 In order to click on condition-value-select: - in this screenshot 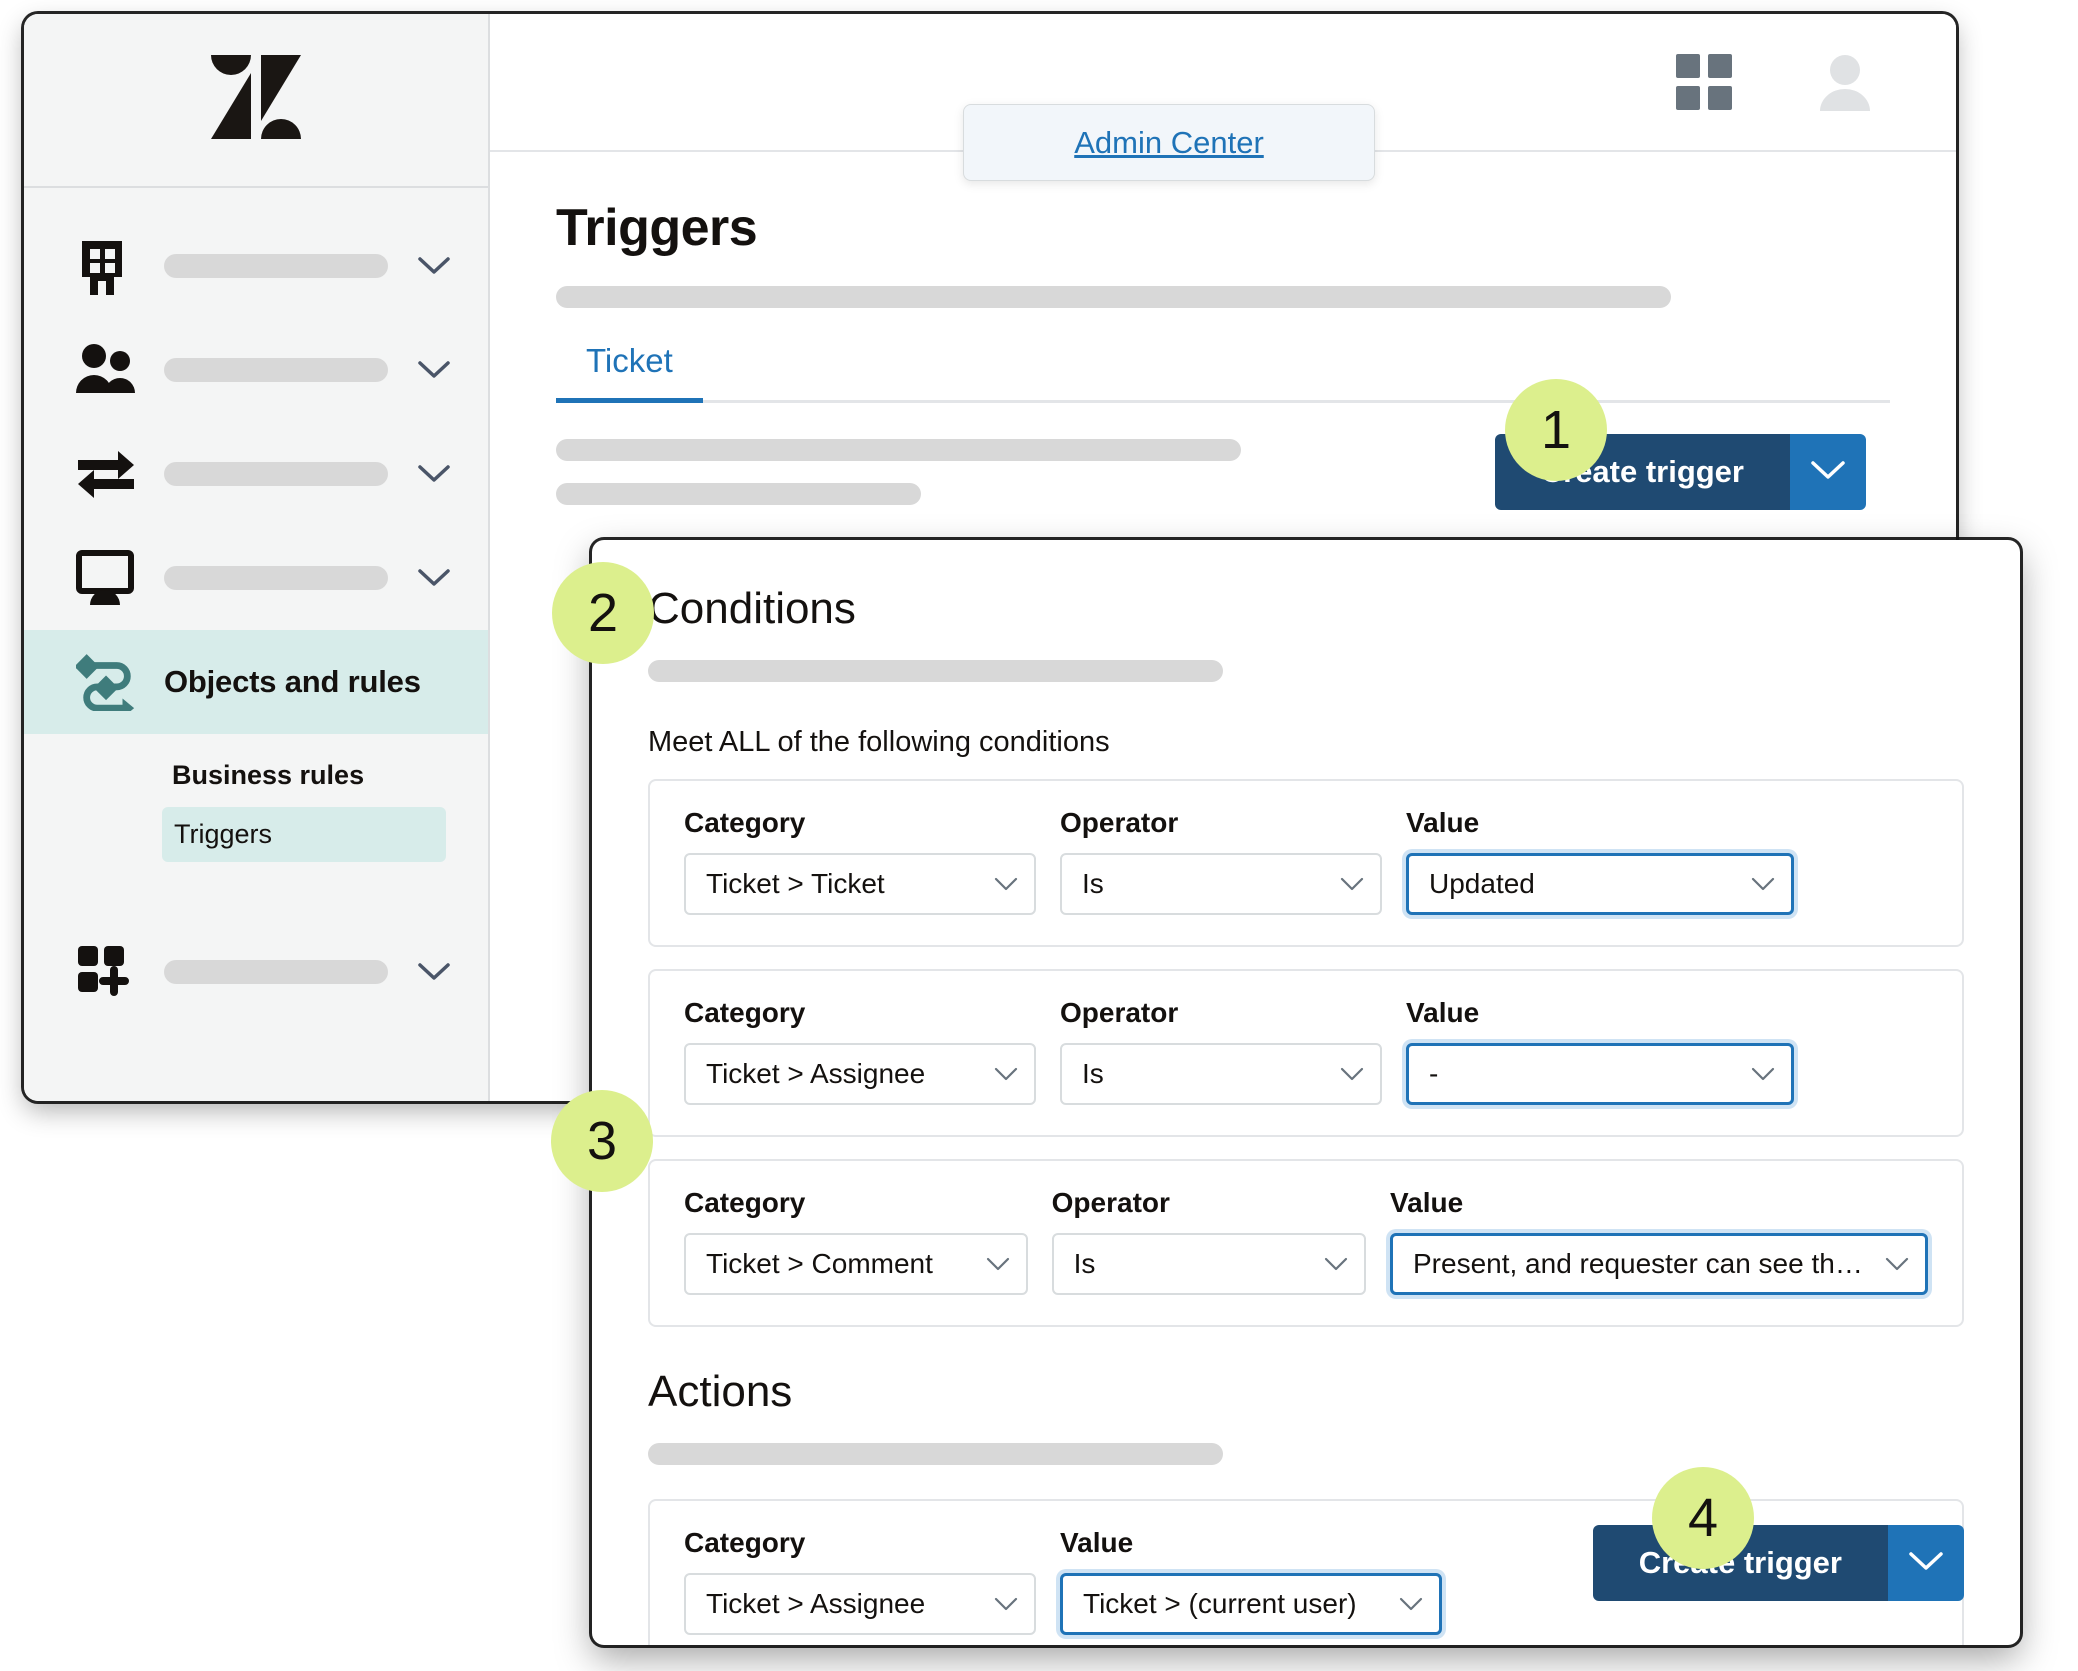, I will do `click(1600, 1074)`.